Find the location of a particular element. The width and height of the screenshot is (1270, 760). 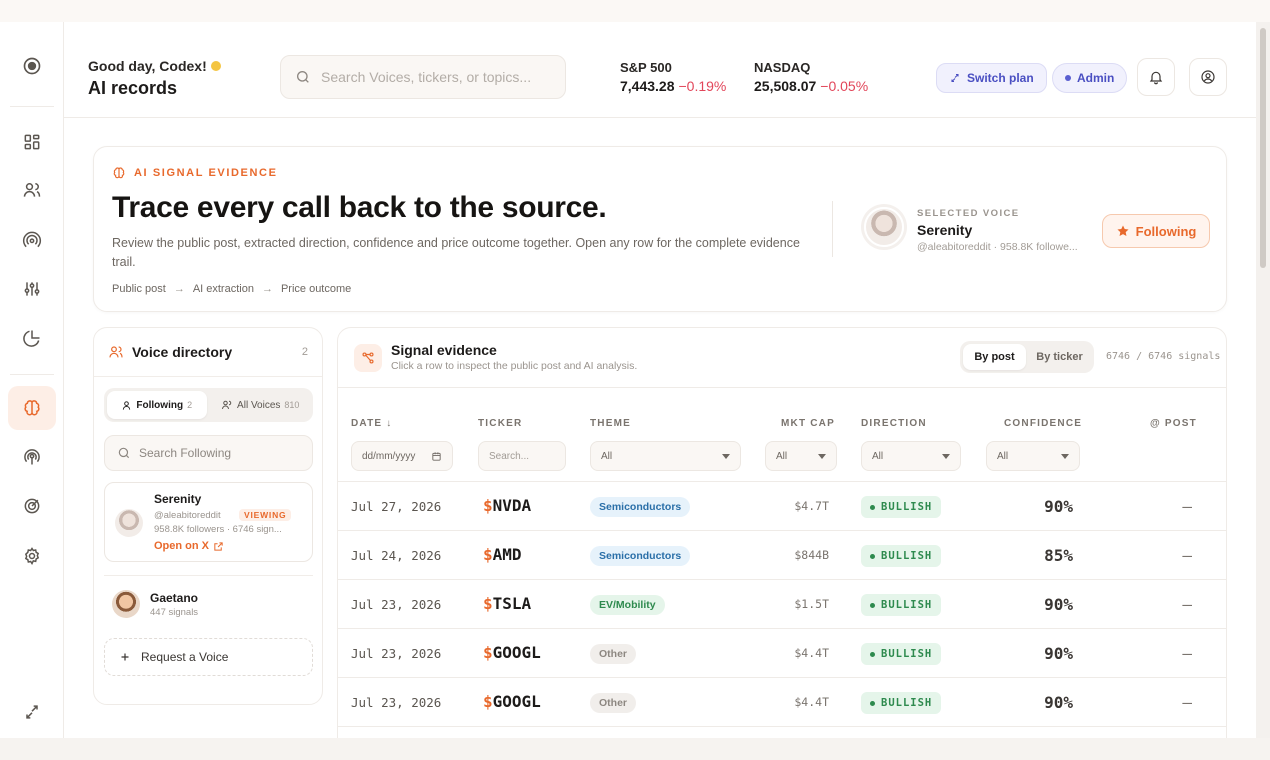

theme-filter: All is located at coordinates (665, 456).